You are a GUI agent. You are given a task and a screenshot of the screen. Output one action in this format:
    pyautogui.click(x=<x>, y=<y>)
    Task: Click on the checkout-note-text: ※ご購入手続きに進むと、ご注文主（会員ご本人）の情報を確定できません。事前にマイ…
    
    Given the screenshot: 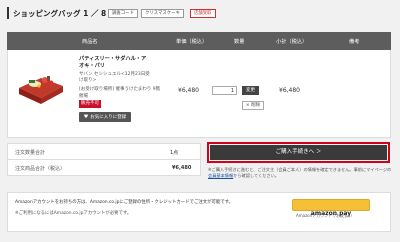 What is the action you would take?
    pyautogui.click(x=300, y=169)
    